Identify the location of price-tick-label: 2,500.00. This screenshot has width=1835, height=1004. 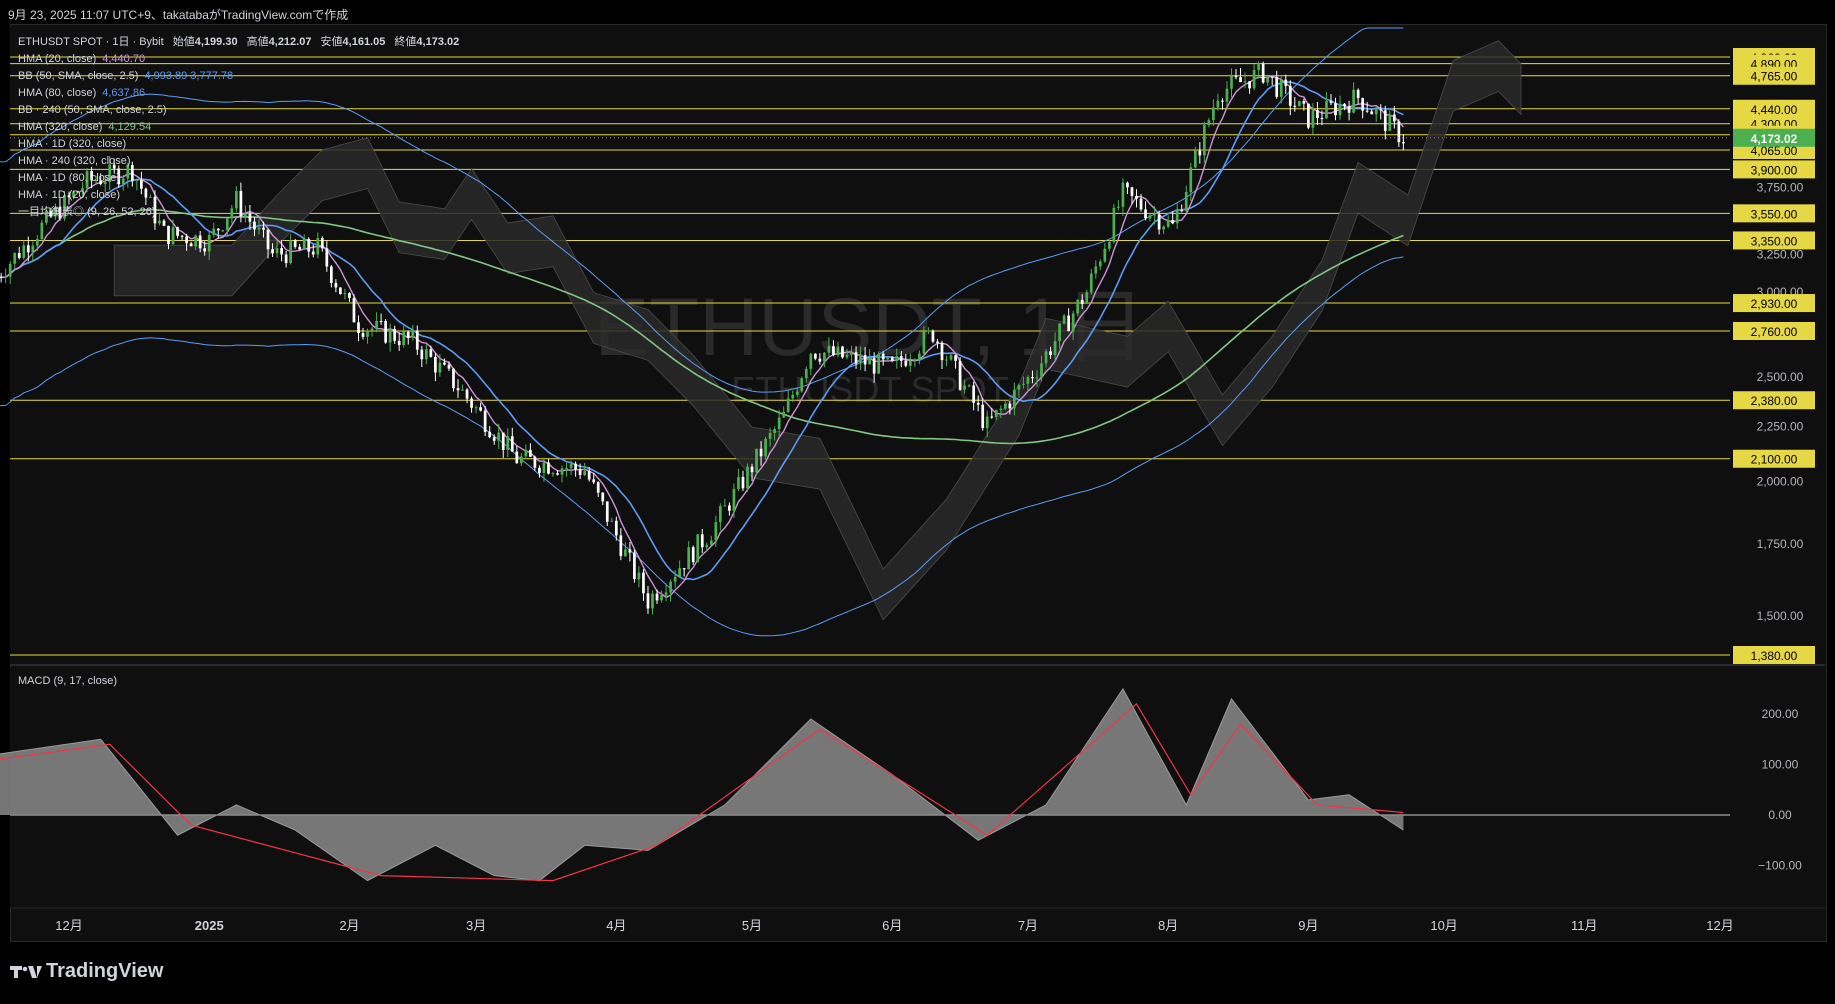
(1780, 377).